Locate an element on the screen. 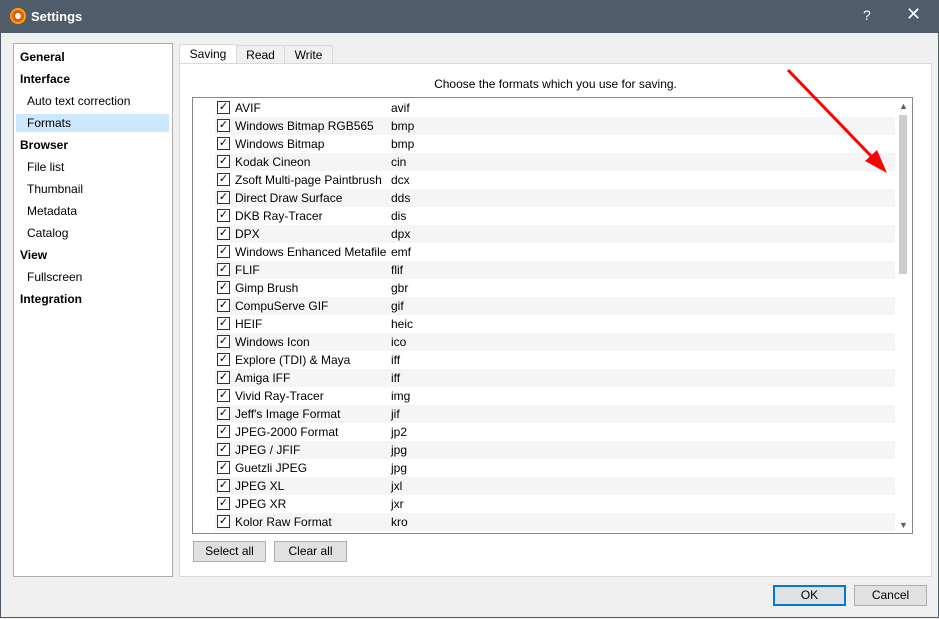 The image size is (939, 619). nav-item-fullscreen: Fullscreen is located at coordinates (92, 277).